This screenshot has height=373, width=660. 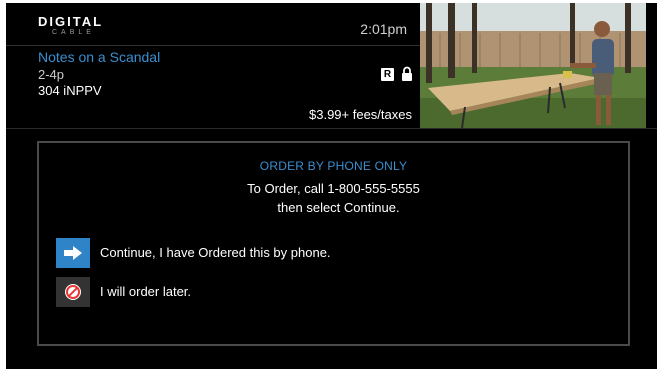 What do you see at coordinates (99, 57) in the screenshot?
I see `program-title: Notes on a Scandal` at bounding box center [99, 57].